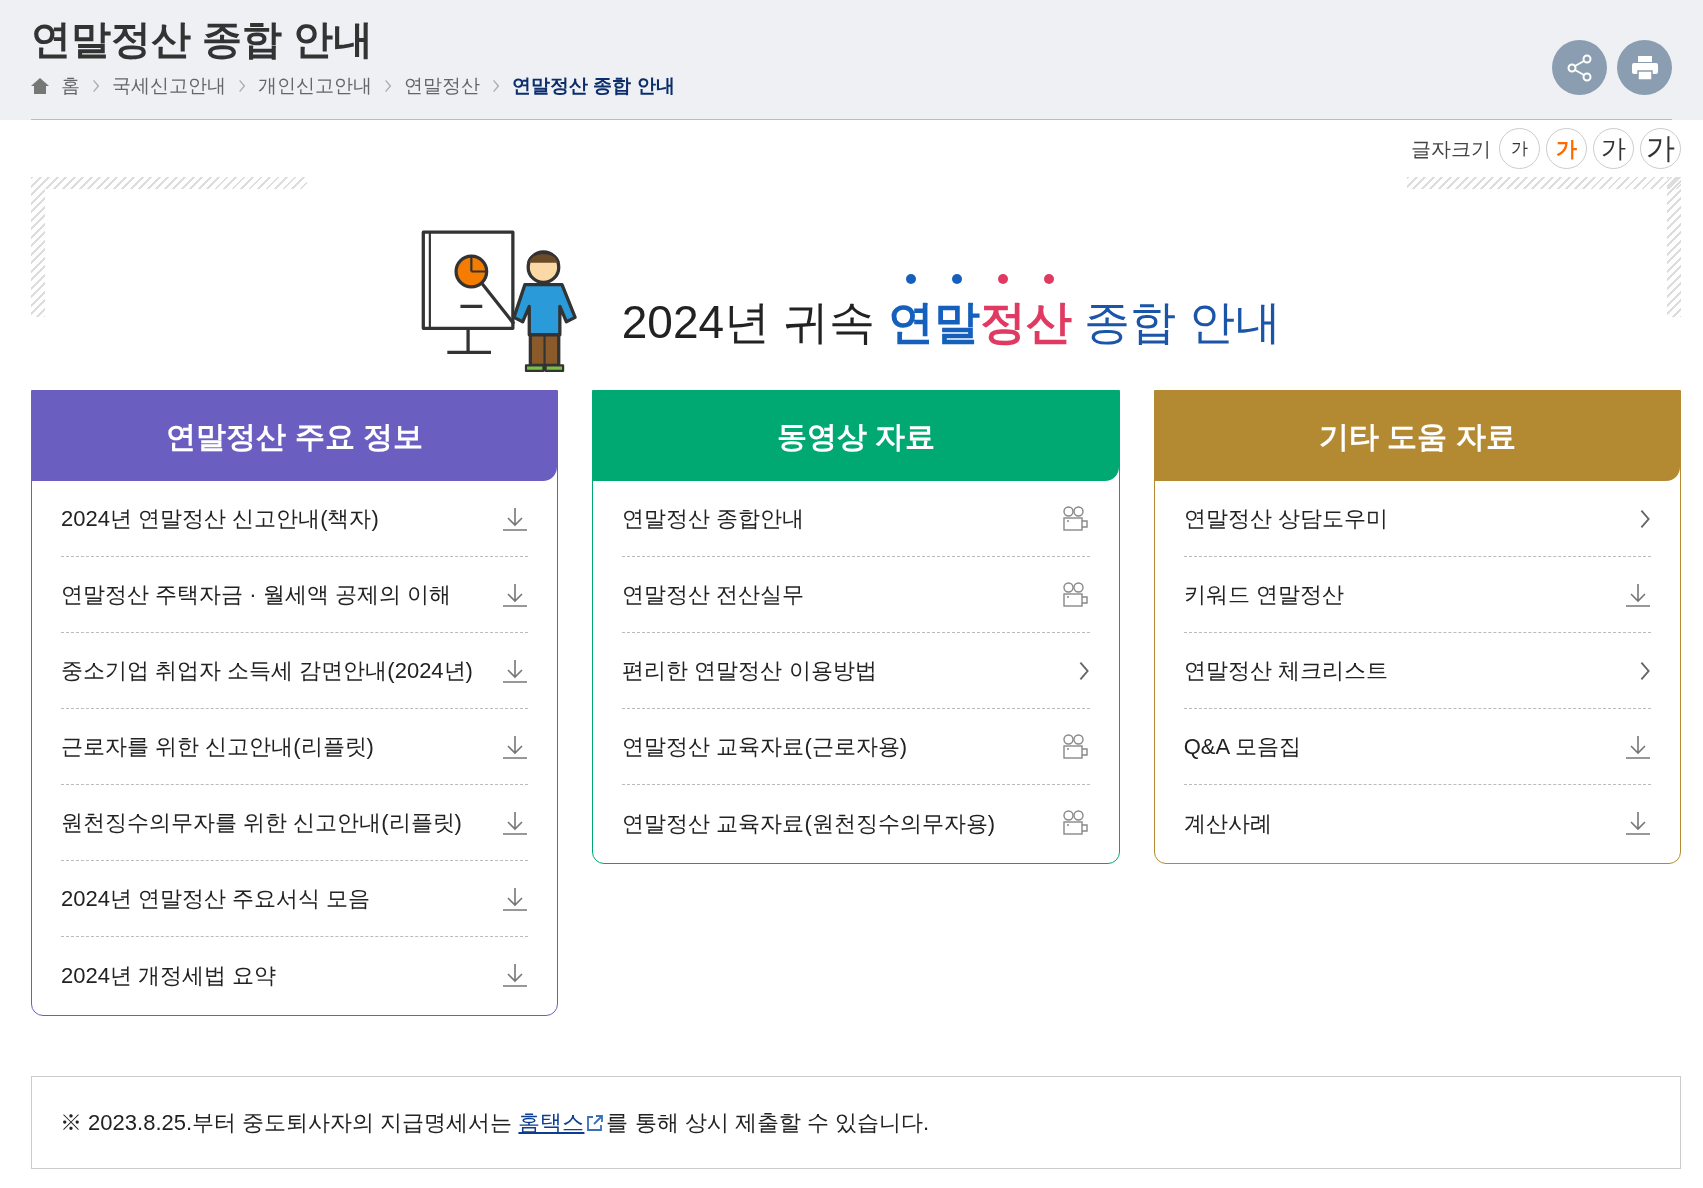 The height and width of the screenshot is (1188, 1703). What do you see at coordinates (70, 86) in the screenshot?
I see `breadcrumb-link: 홈` at bounding box center [70, 86].